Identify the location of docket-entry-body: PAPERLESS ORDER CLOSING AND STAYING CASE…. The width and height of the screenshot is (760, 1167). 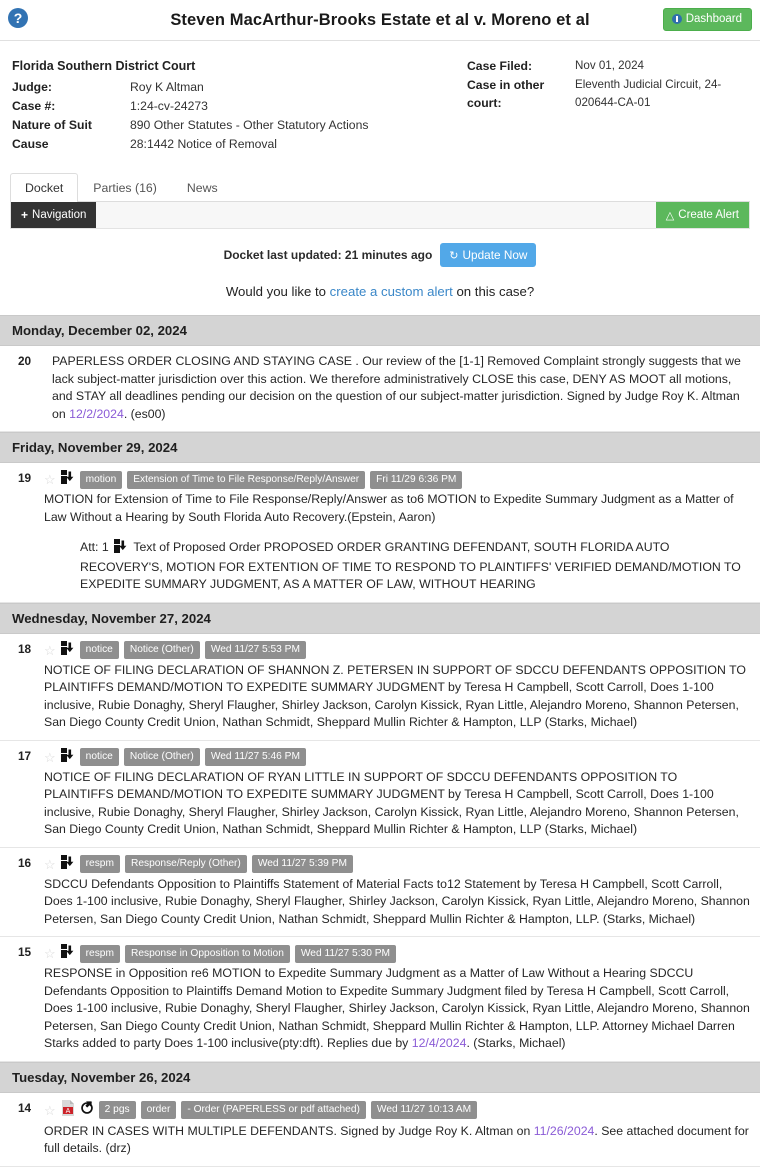
(397, 388).